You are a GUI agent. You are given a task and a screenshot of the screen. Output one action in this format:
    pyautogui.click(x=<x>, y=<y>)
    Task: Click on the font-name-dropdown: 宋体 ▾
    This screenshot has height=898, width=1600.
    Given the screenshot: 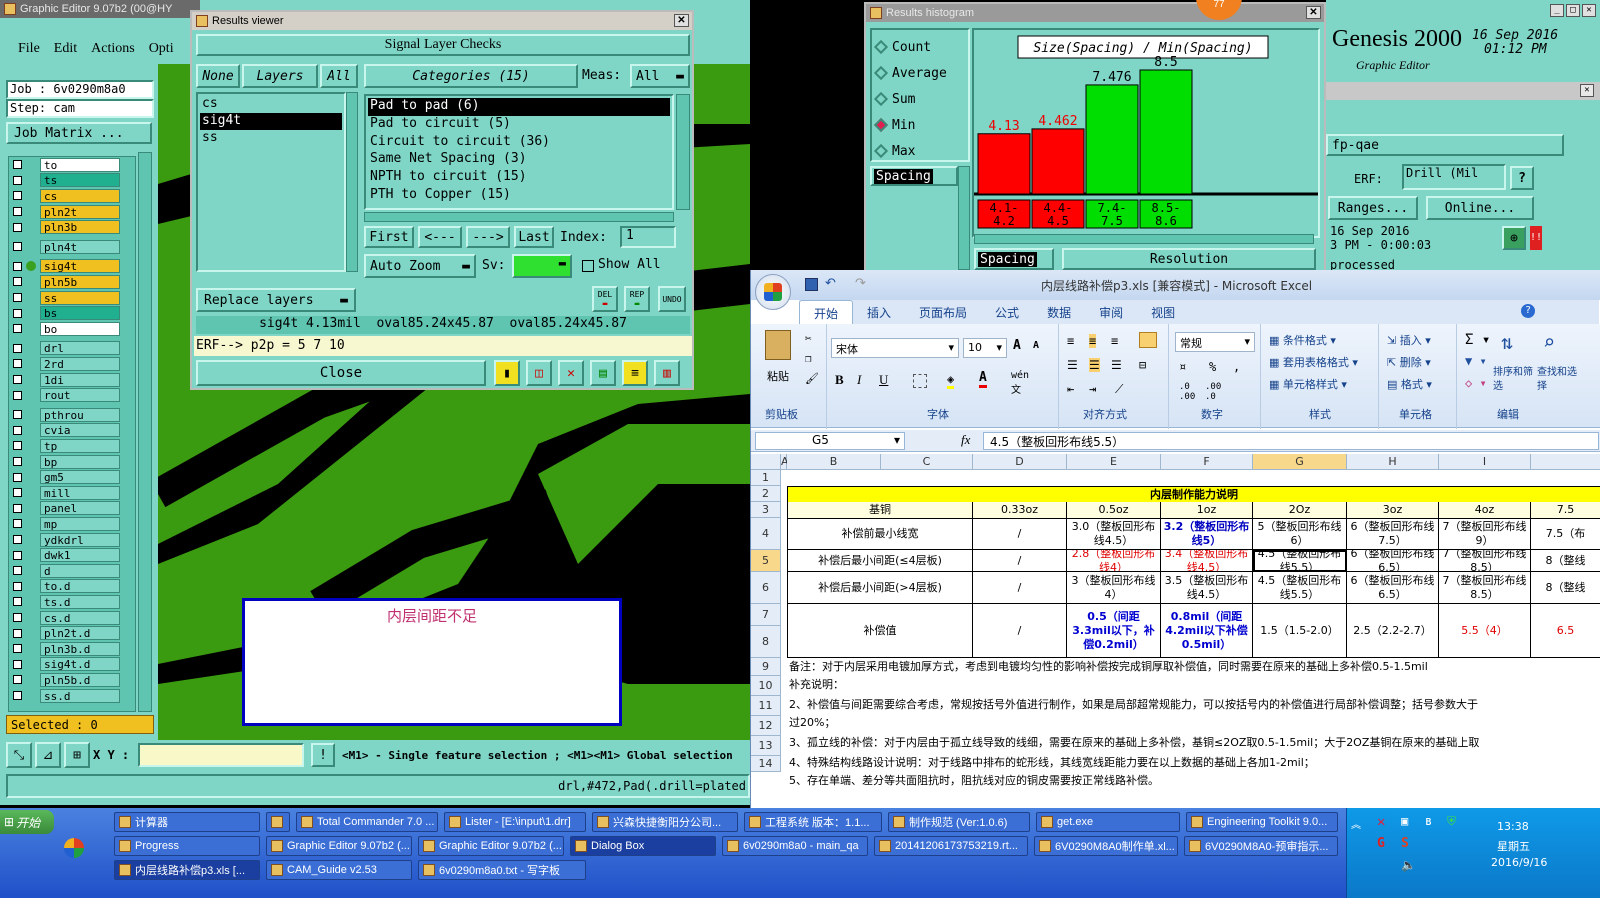 What is the action you would take?
    pyautogui.click(x=895, y=348)
    